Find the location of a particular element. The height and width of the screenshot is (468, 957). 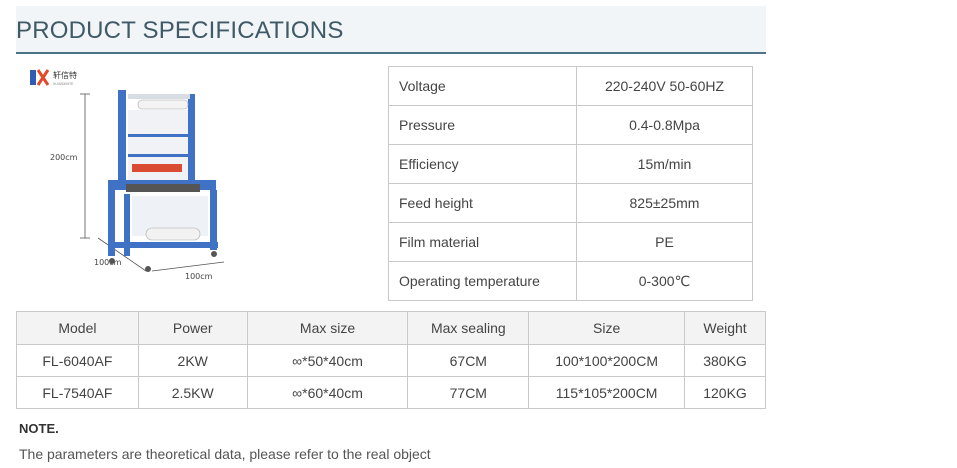

spec-row: Feed height 825±25mm is located at coordinates (570, 203).